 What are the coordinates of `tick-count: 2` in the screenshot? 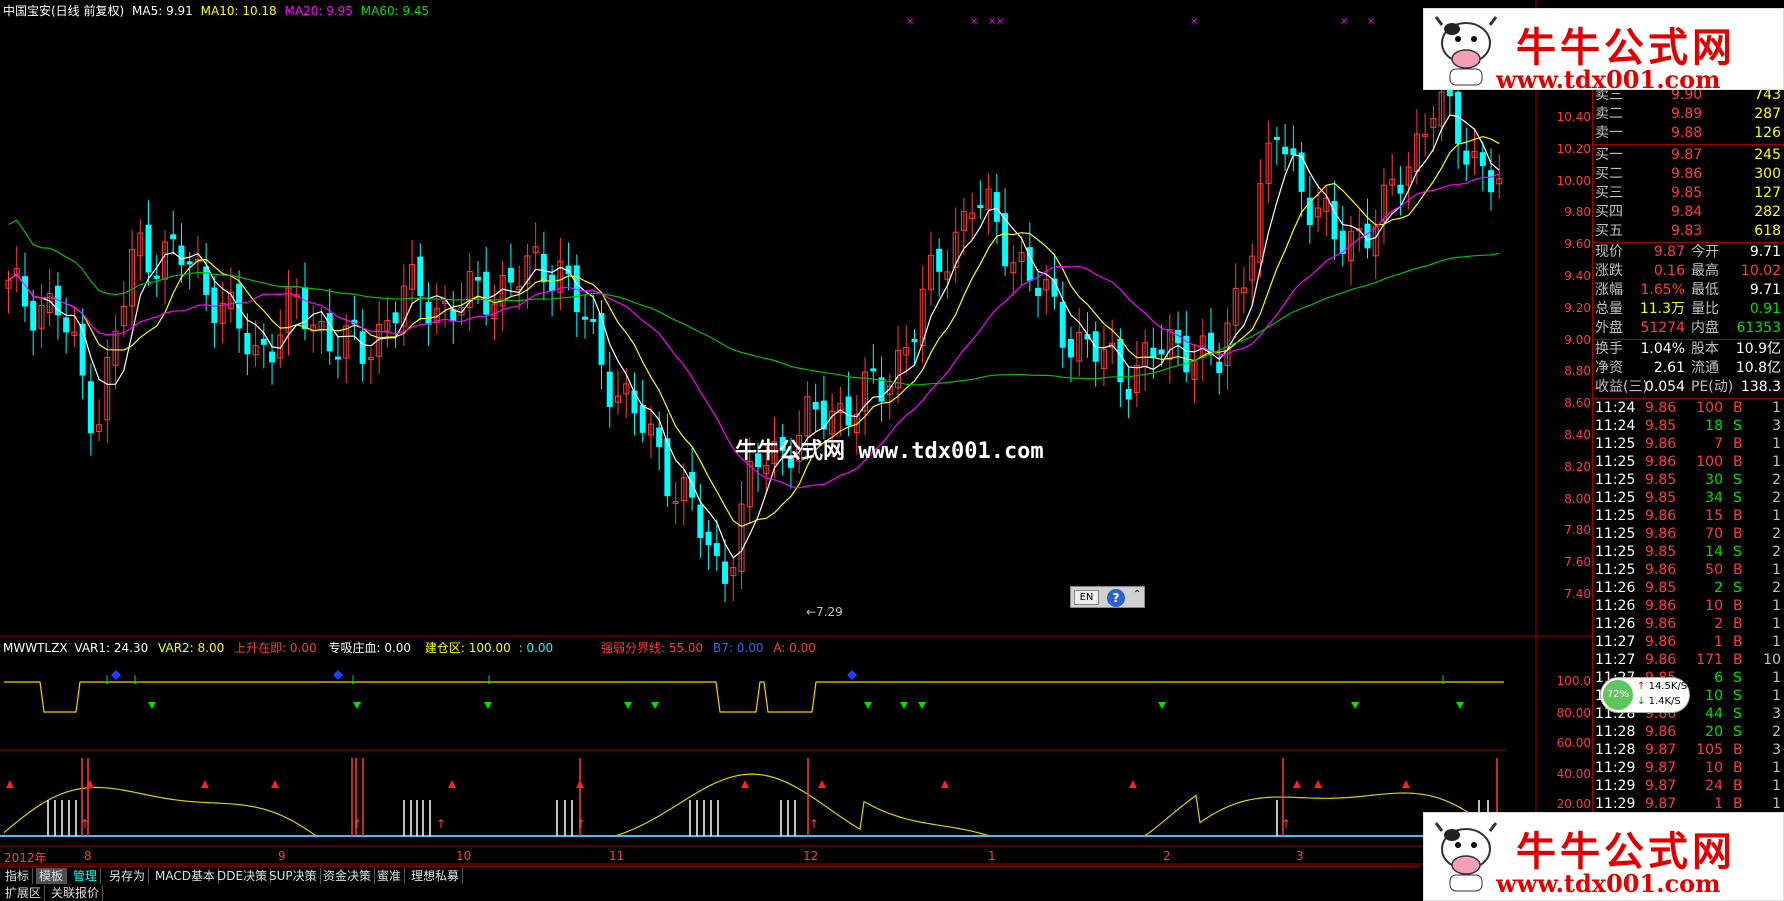 It's located at (1776, 552).